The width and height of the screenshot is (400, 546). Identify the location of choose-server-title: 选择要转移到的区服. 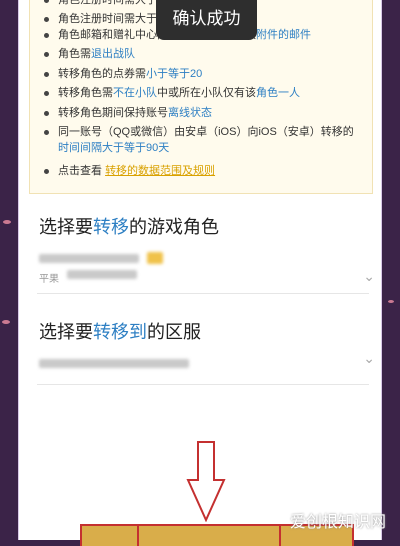
(120, 332).